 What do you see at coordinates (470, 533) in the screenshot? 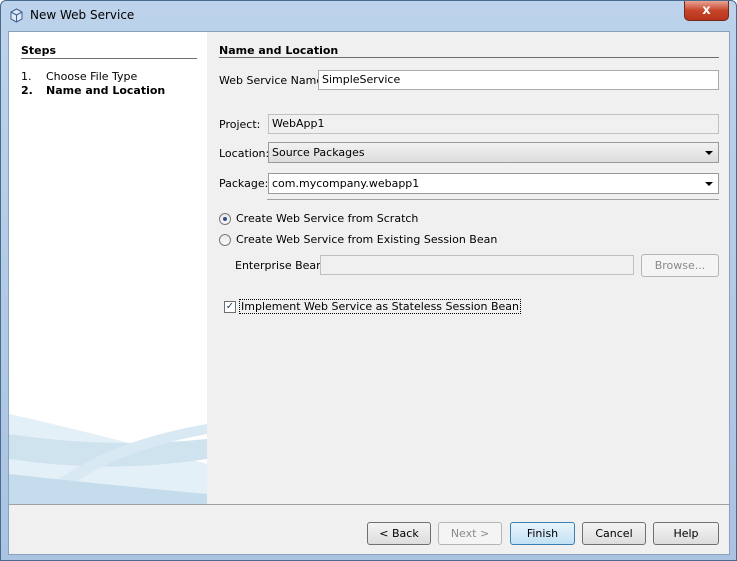
I see `next-button: Next >` at bounding box center [470, 533].